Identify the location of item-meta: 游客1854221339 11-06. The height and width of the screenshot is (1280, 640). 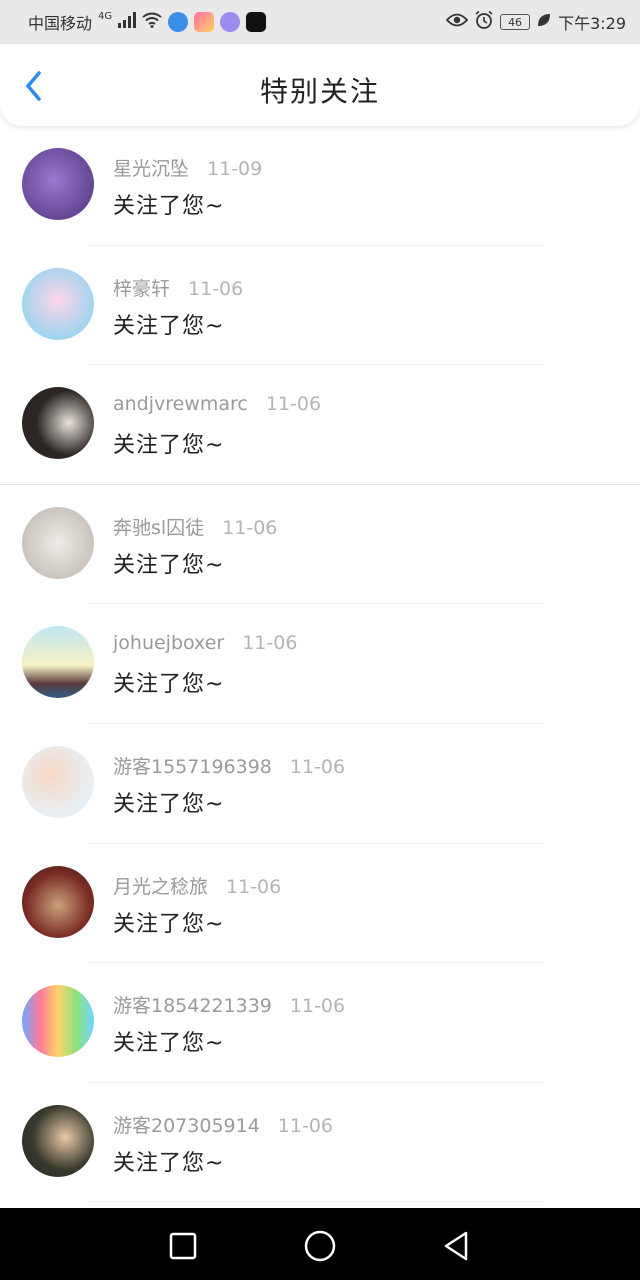
(229, 1004).